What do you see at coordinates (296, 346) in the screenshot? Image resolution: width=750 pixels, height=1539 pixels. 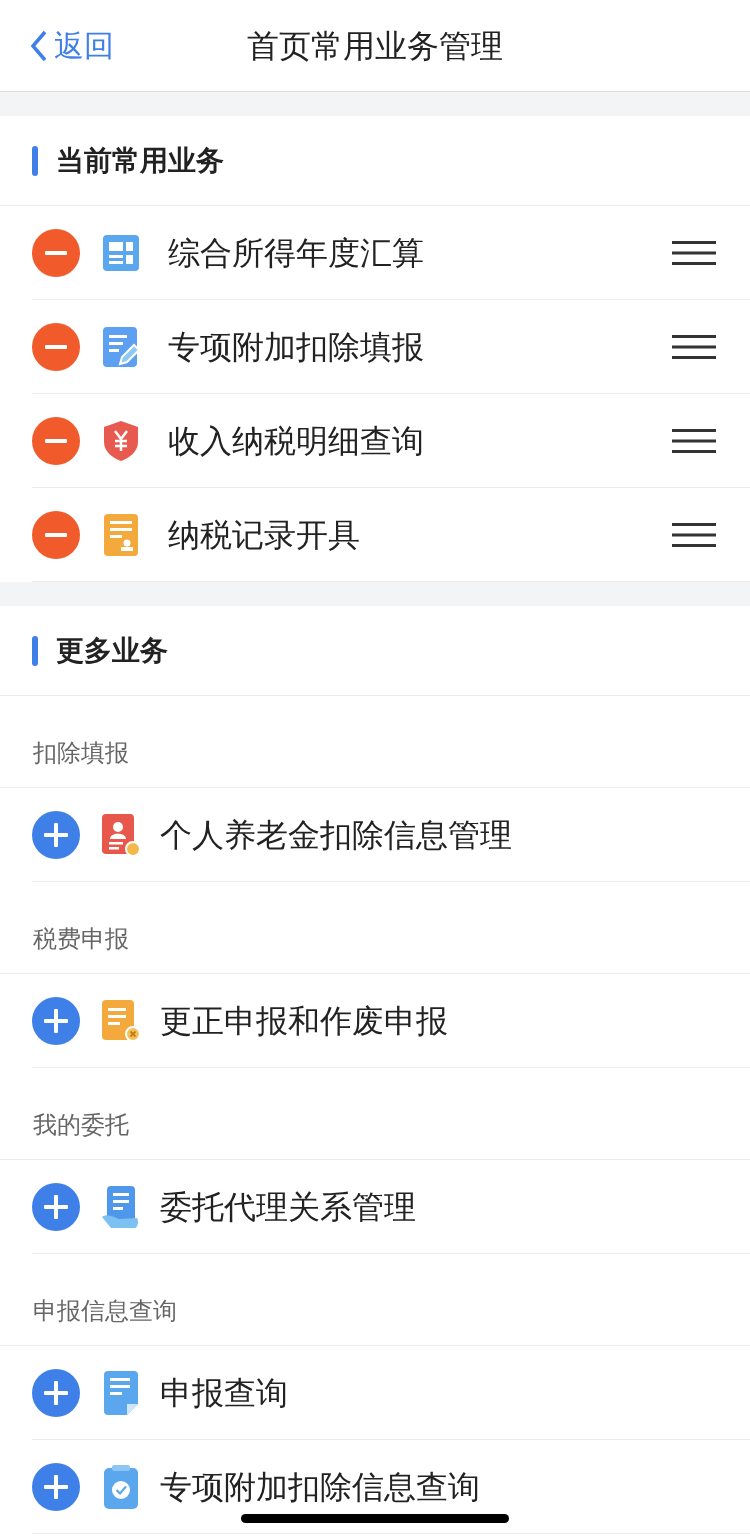 I see `business-item: 专项附加扣除填报` at bounding box center [296, 346].